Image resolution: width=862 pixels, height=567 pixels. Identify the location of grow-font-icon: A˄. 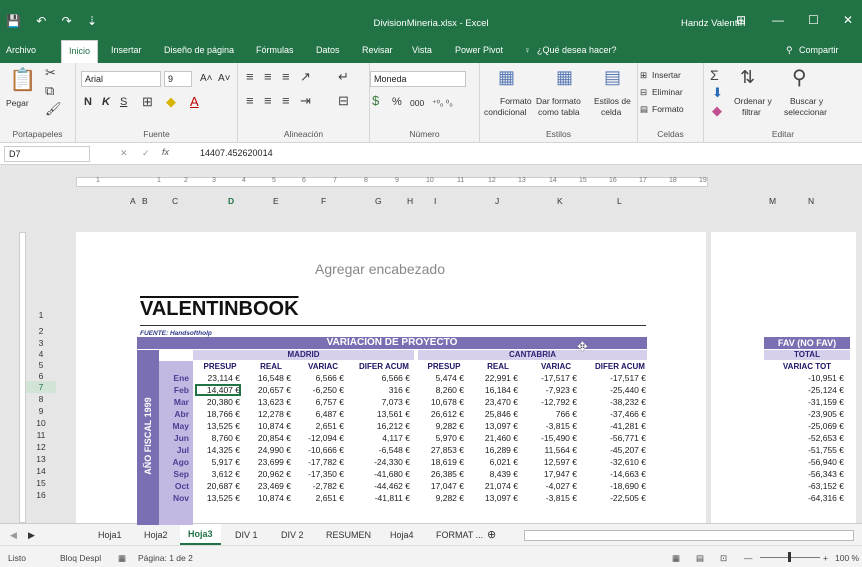
(206, 78).